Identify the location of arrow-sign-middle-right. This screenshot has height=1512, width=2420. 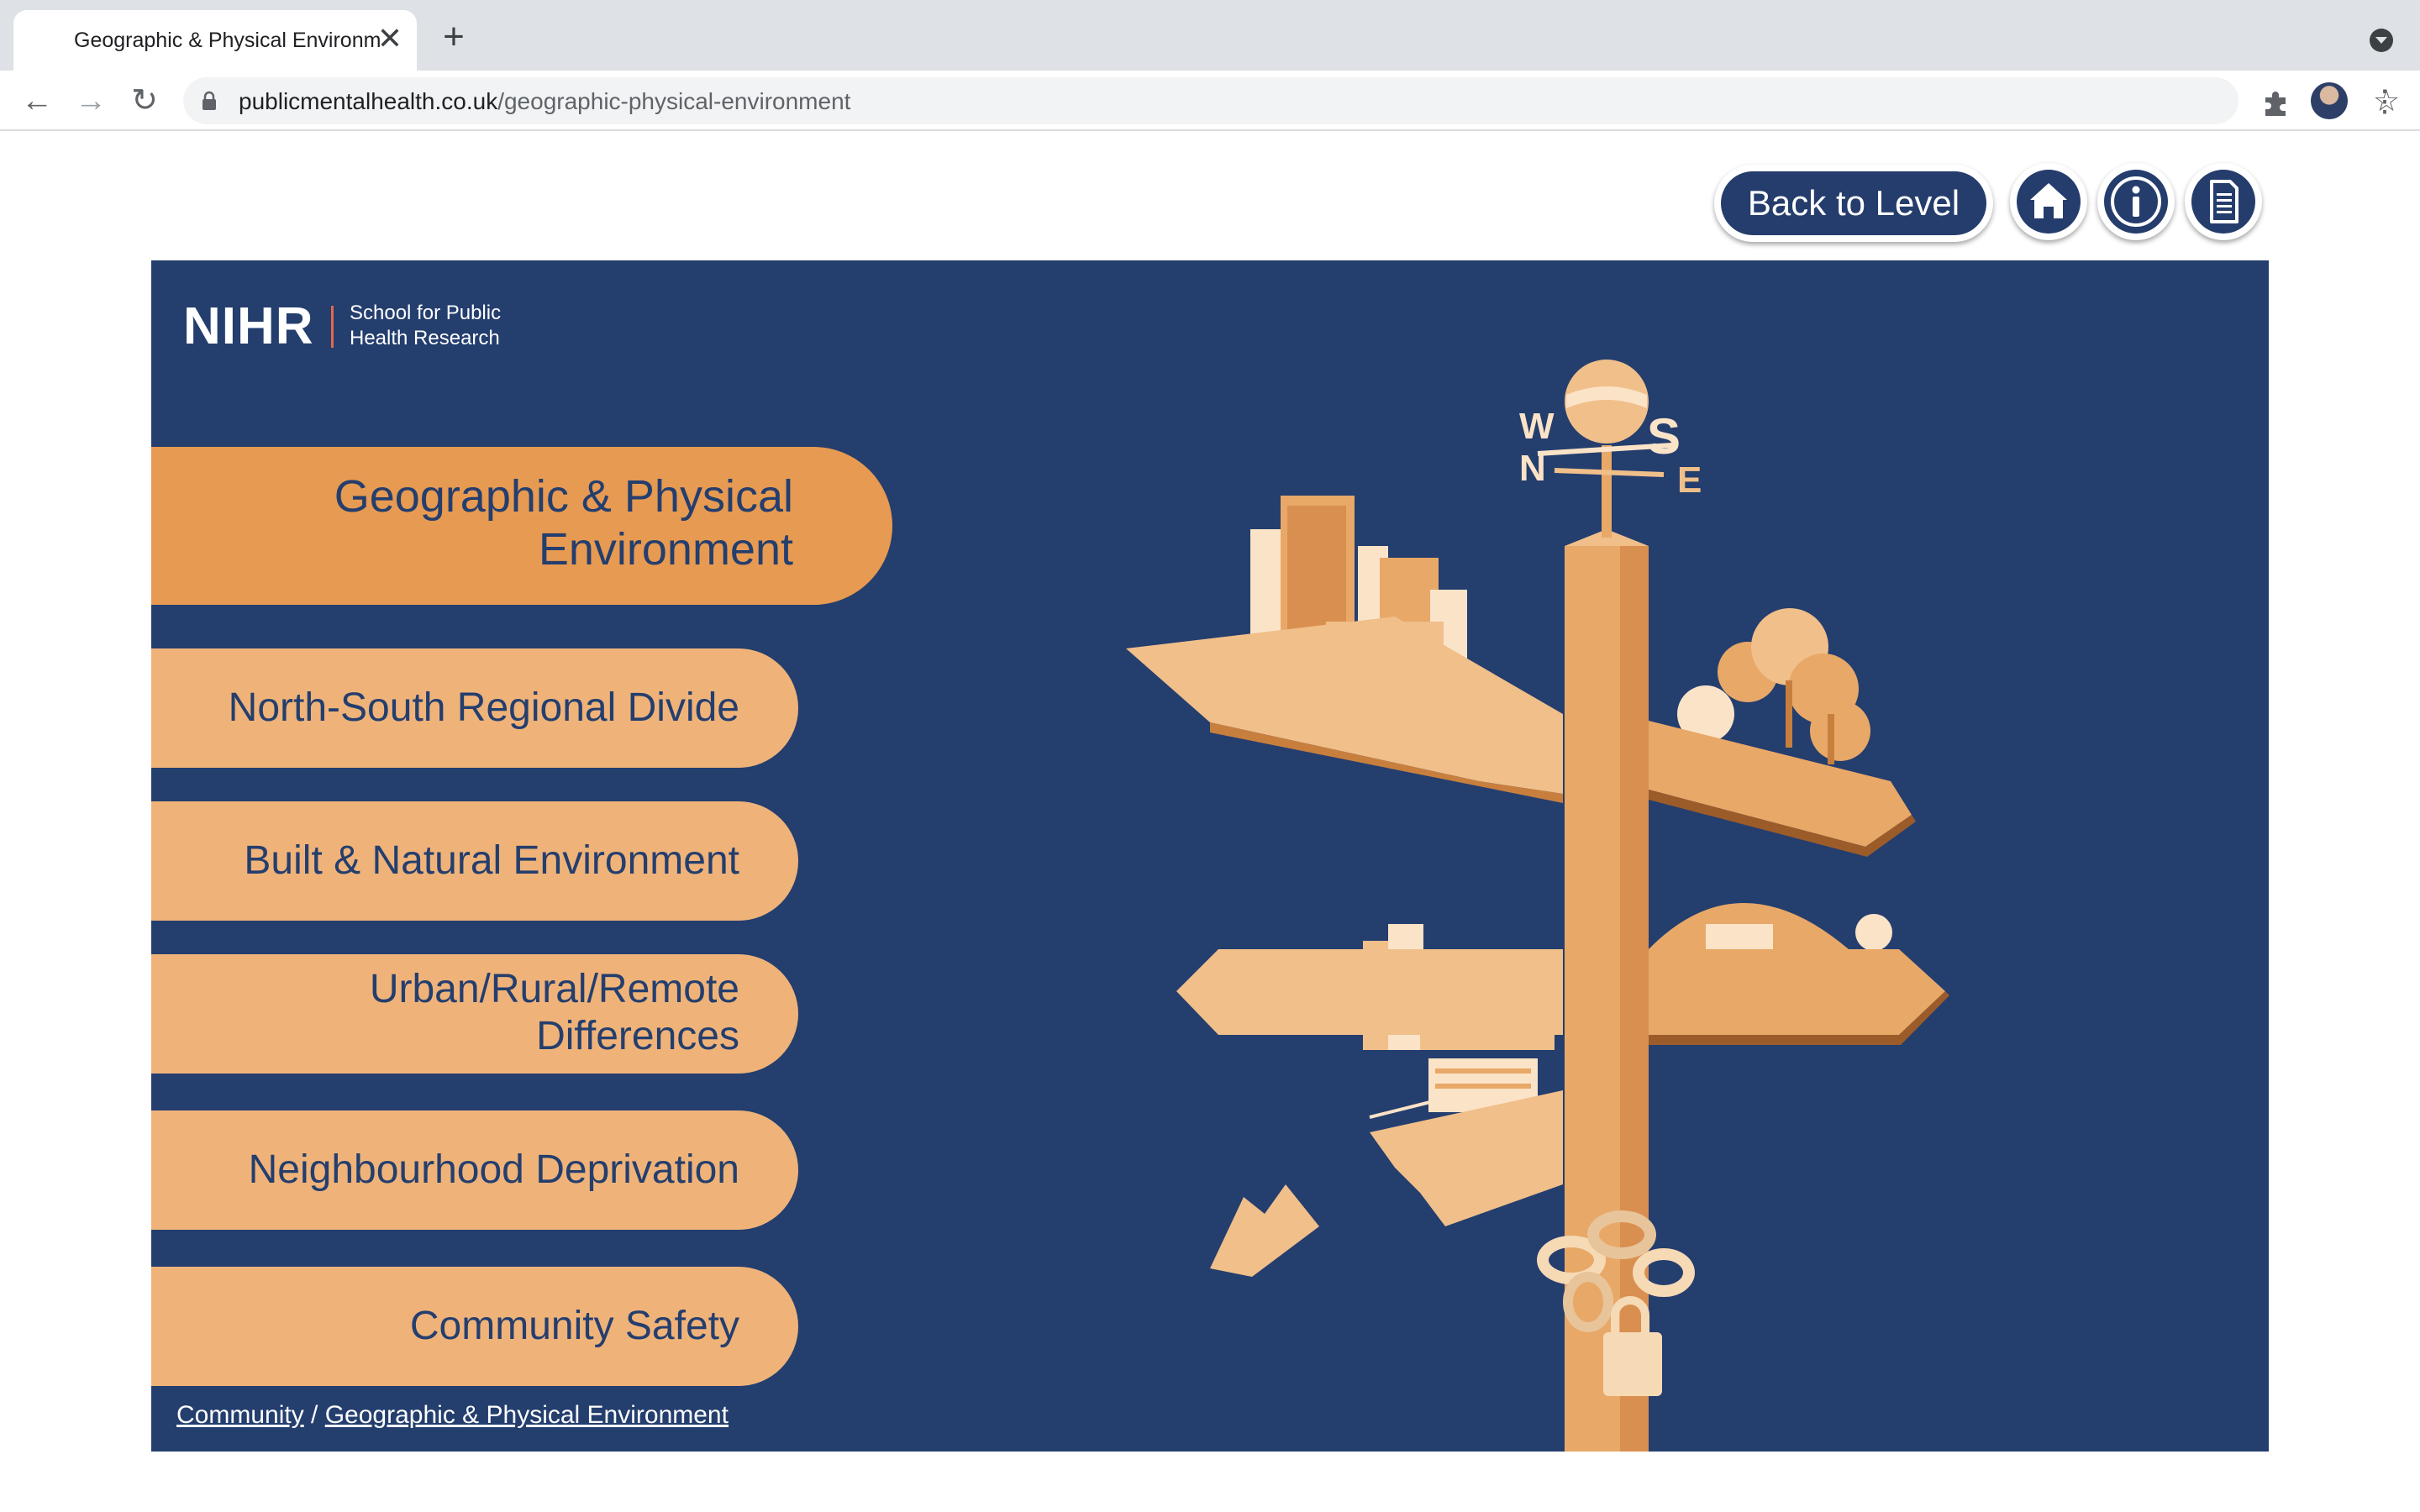
(1797, 992).